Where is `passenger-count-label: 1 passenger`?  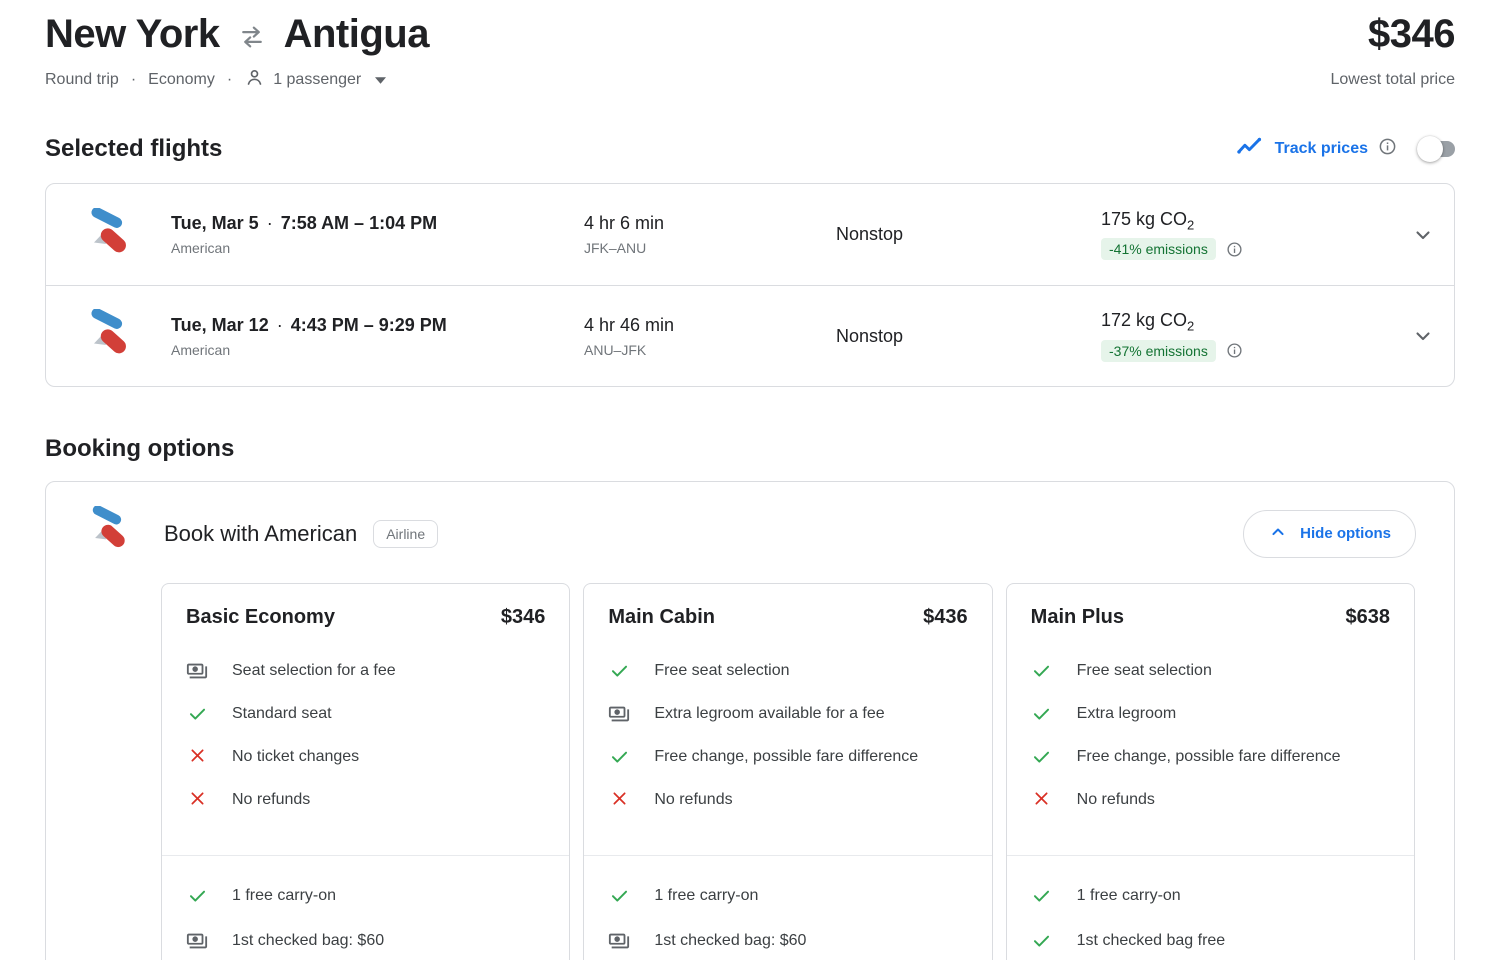
passenger-count-label: 1 passenger is located at coordinates (317, 79).